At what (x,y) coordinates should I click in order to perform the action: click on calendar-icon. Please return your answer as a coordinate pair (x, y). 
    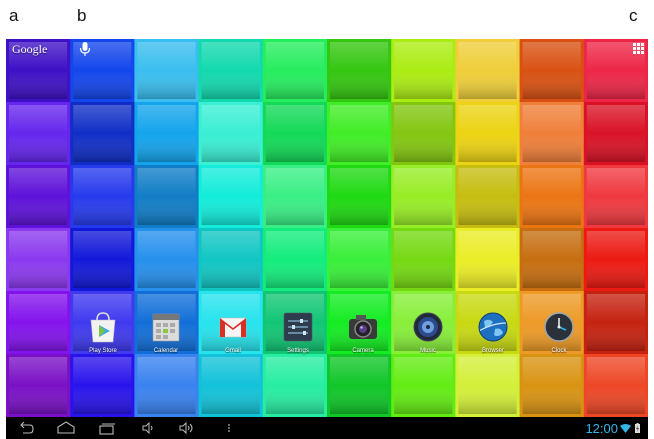
    Looking at the image, I should click on (166, 327).